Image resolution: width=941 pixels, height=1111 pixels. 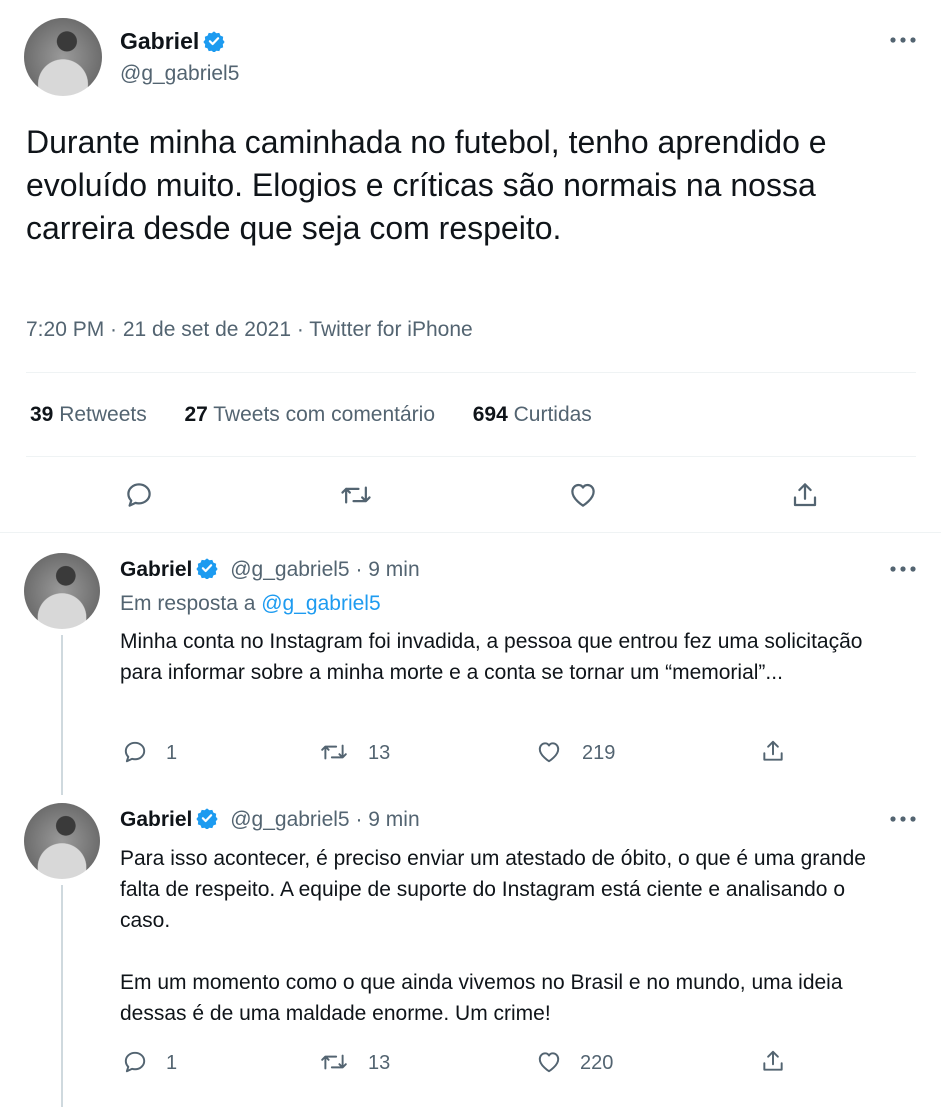 I want to click on quotes-stat: 27 Tweets com comentário, so click(x=309, y=414).